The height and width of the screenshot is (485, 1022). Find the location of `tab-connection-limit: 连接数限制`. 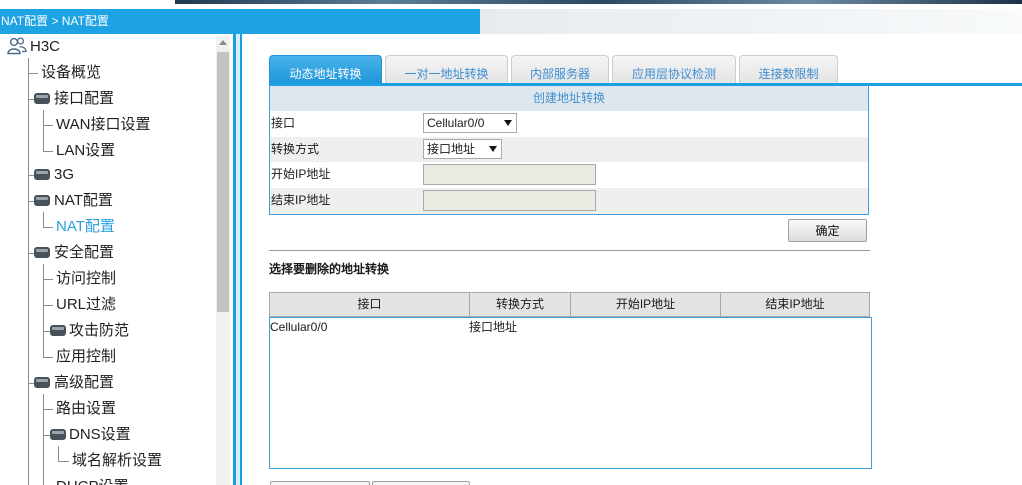

tab-connection-limit: 连接数限制 is located at coordinates (788, 69).